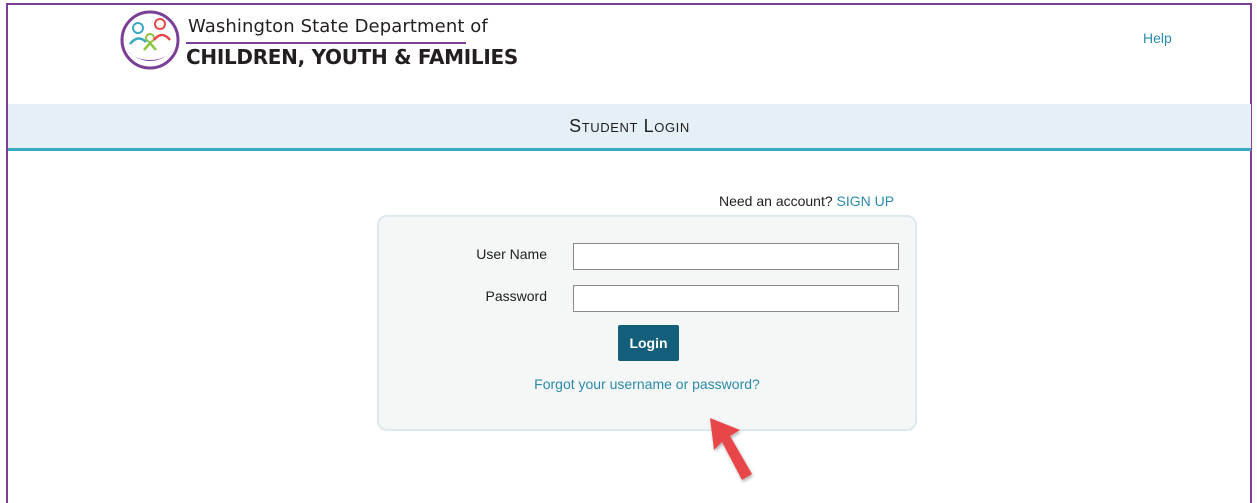 This screenshot has width=1257, height=503. I want to click on dcyf-family-logo-icon, so click(150, 40).